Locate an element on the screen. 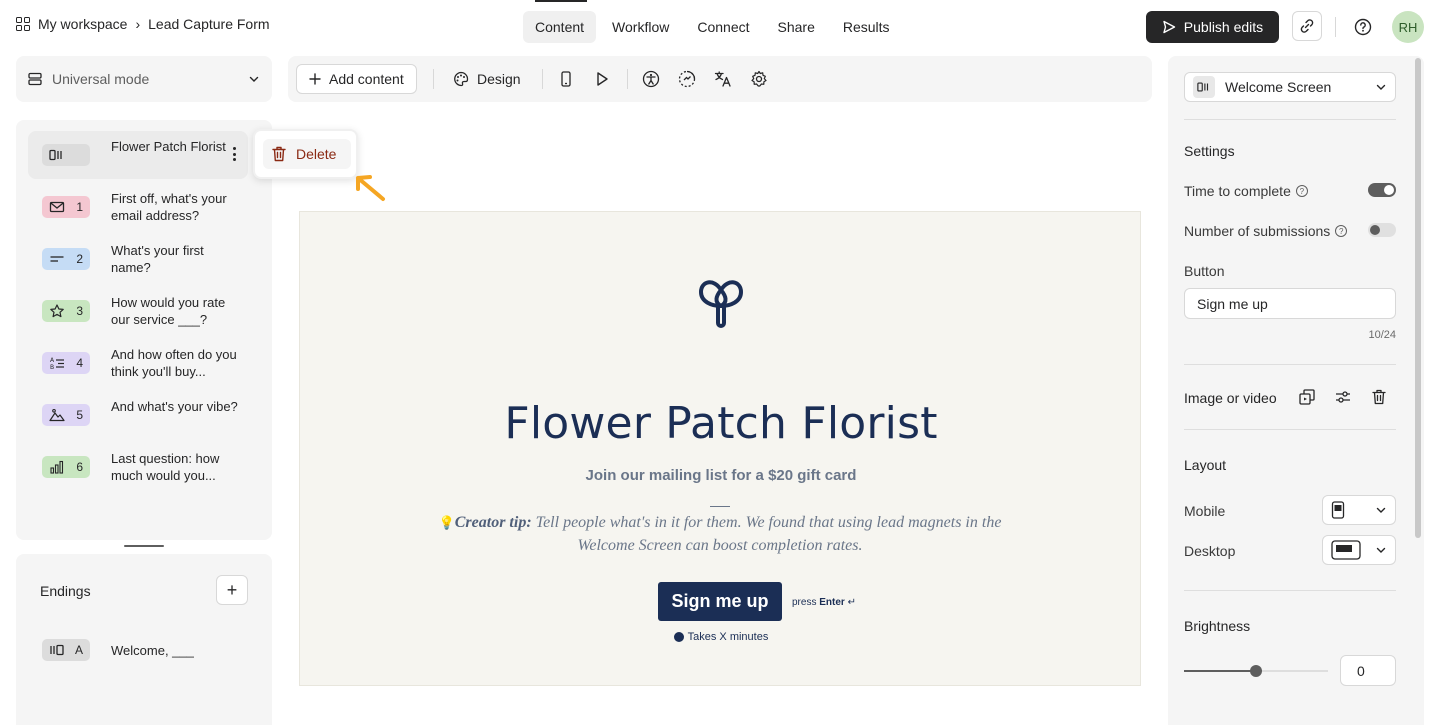 The height and width of the screenshot is (725, 1440). question-badge: AB 4 is located at coordinates (66, 363).